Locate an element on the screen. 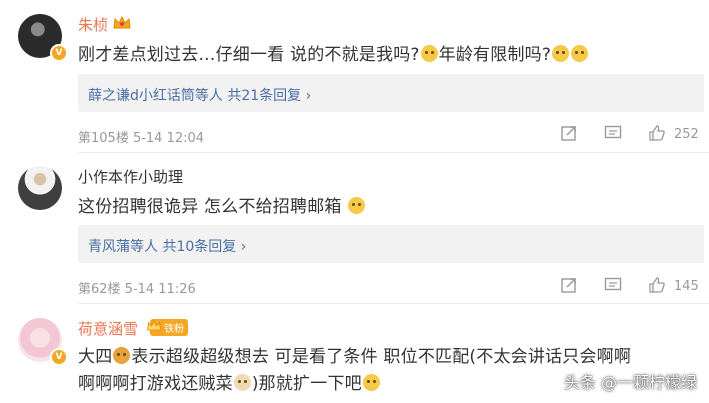  comment-text: 这份招聘很诡异 怎么不给招聘邮箱 is located at coordinates (222, 204).